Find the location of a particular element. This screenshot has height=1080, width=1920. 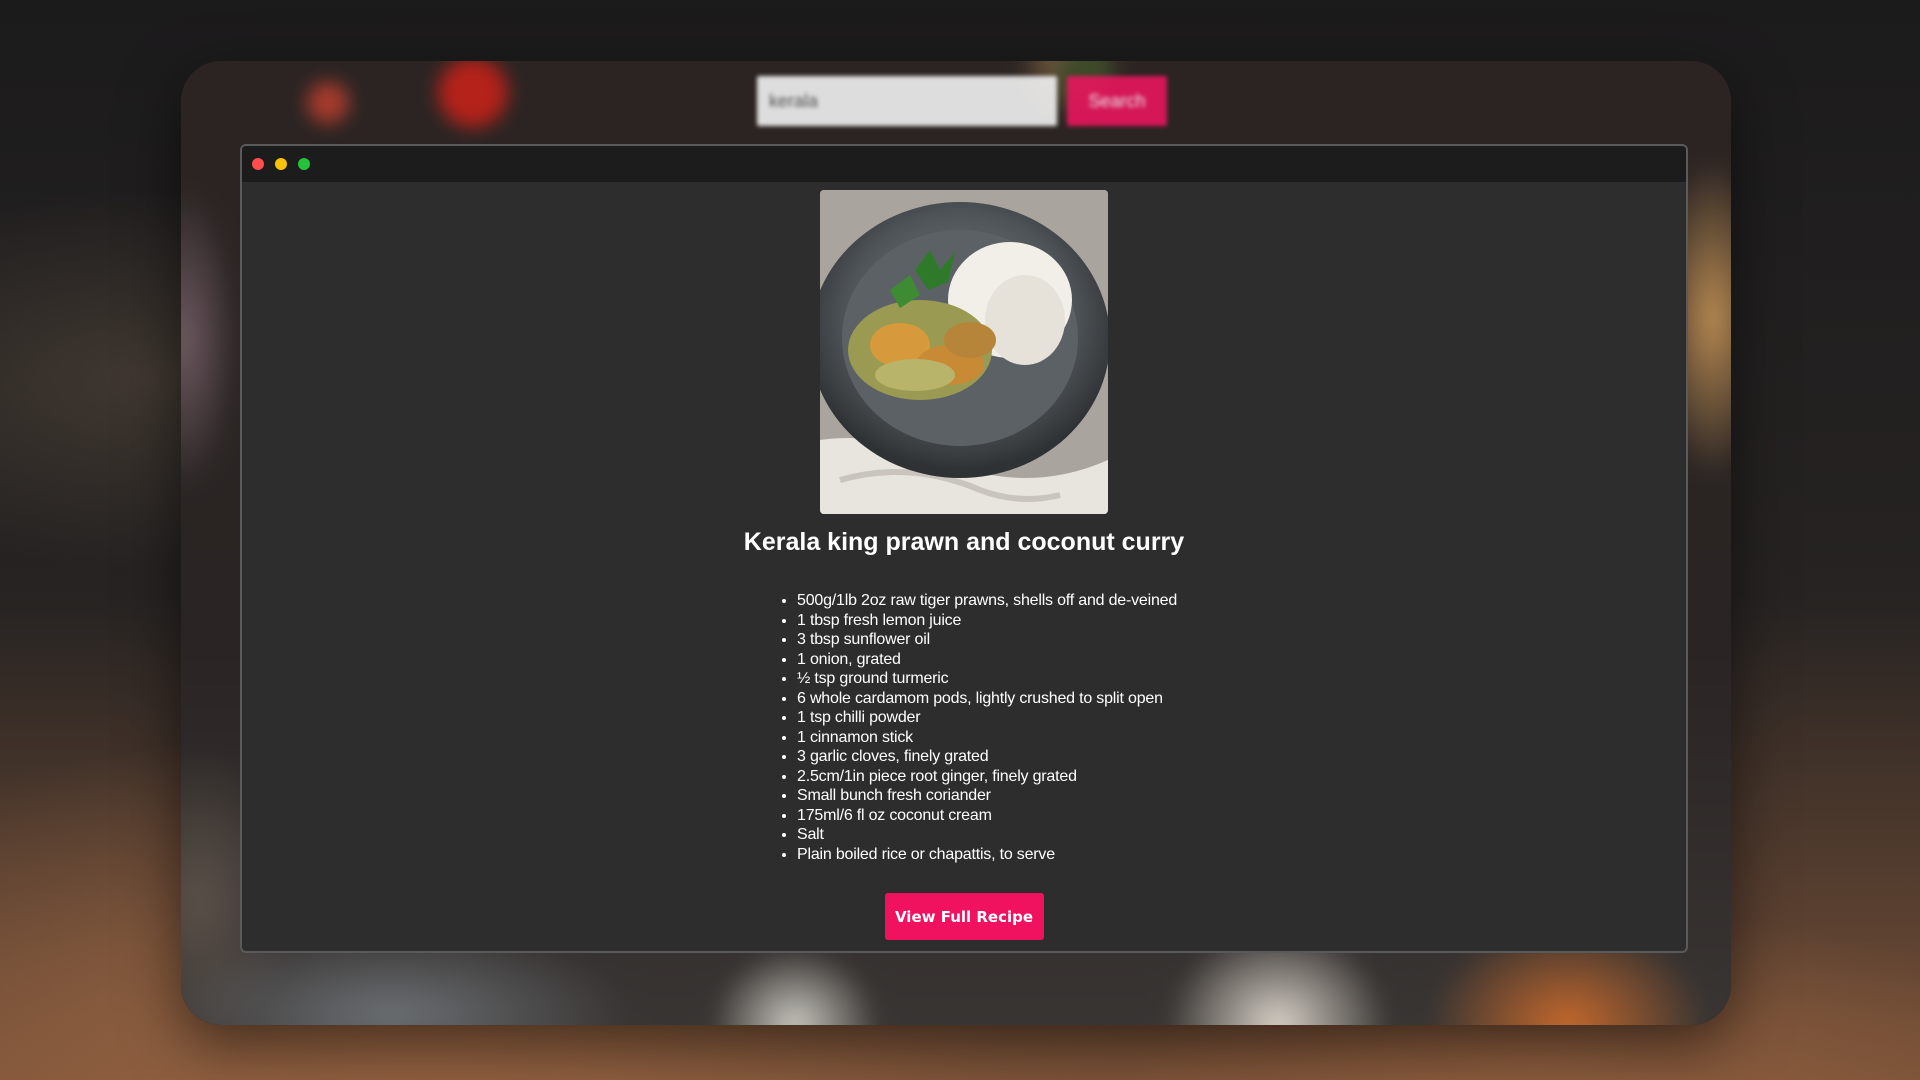

ingredient-item: Small bunch fresh coriander is located at coordinates (1002, 796).